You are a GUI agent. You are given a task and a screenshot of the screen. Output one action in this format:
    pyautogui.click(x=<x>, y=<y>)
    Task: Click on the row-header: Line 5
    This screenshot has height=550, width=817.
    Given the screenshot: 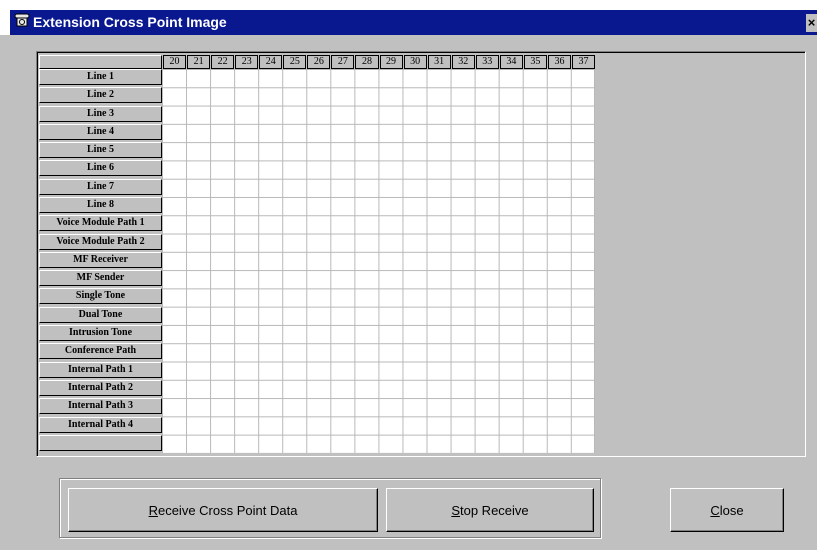 What is the action you would take?
    pyautogui.click(x=100, y=150)
    